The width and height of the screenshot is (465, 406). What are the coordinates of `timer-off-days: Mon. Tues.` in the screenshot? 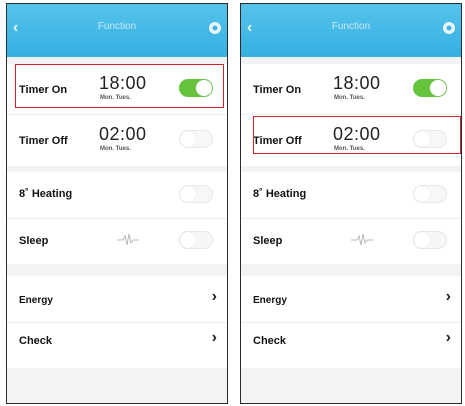 It's located at (115, 149).